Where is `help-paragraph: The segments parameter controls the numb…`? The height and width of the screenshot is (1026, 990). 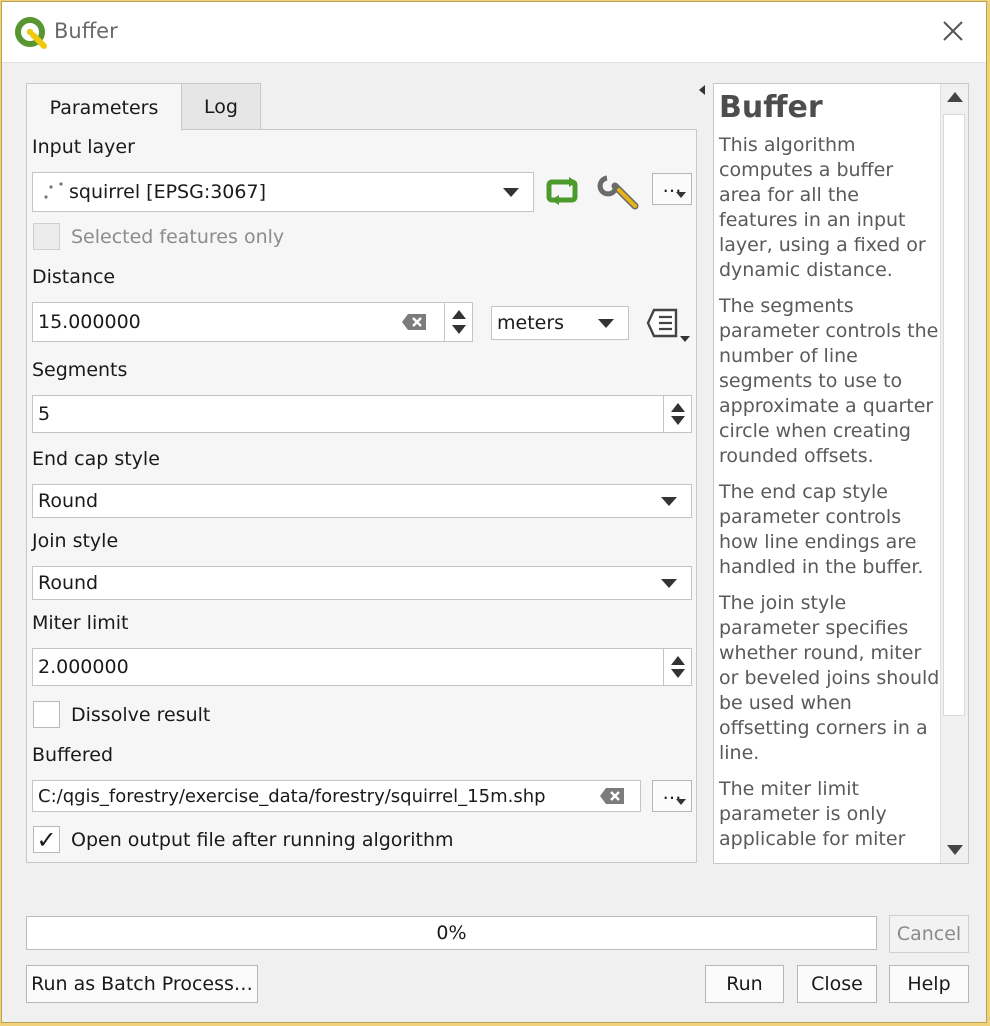
help-paragraph: The segments parameter controls the numb… is located at coordinates (829, 381).